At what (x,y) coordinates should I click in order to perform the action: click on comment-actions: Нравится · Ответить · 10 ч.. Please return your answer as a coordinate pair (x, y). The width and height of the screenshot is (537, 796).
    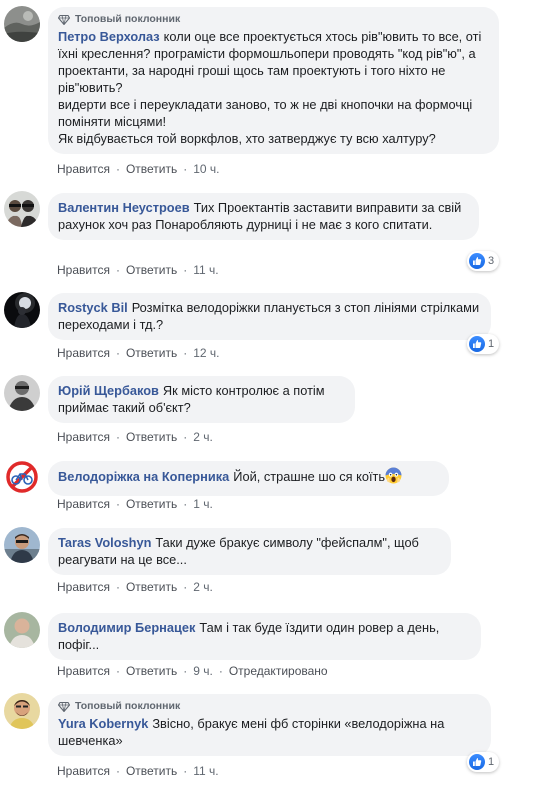
    Looking at the image, I should click on (138, 169).